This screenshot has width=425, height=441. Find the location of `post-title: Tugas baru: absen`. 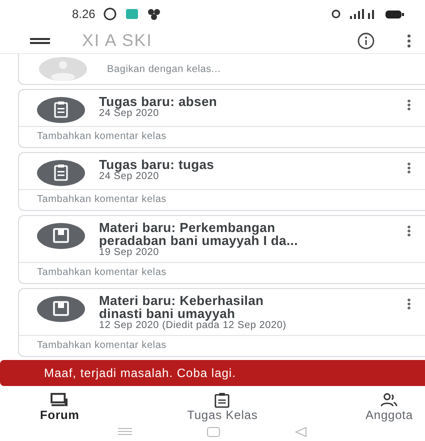

post-title: Tugas baru: absen is located at coordinates (201, 101).